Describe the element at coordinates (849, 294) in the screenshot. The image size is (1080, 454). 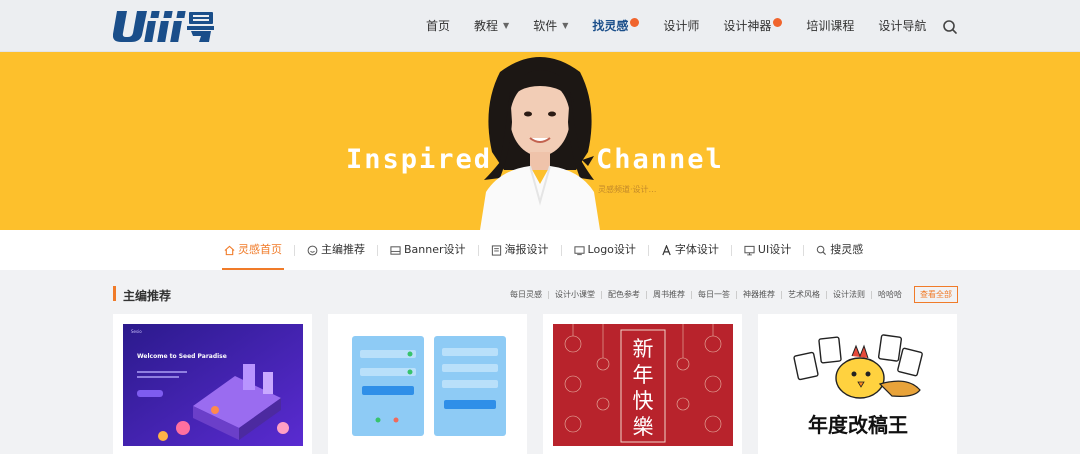
I see `tag-design-rules: 设计法则` at that location.